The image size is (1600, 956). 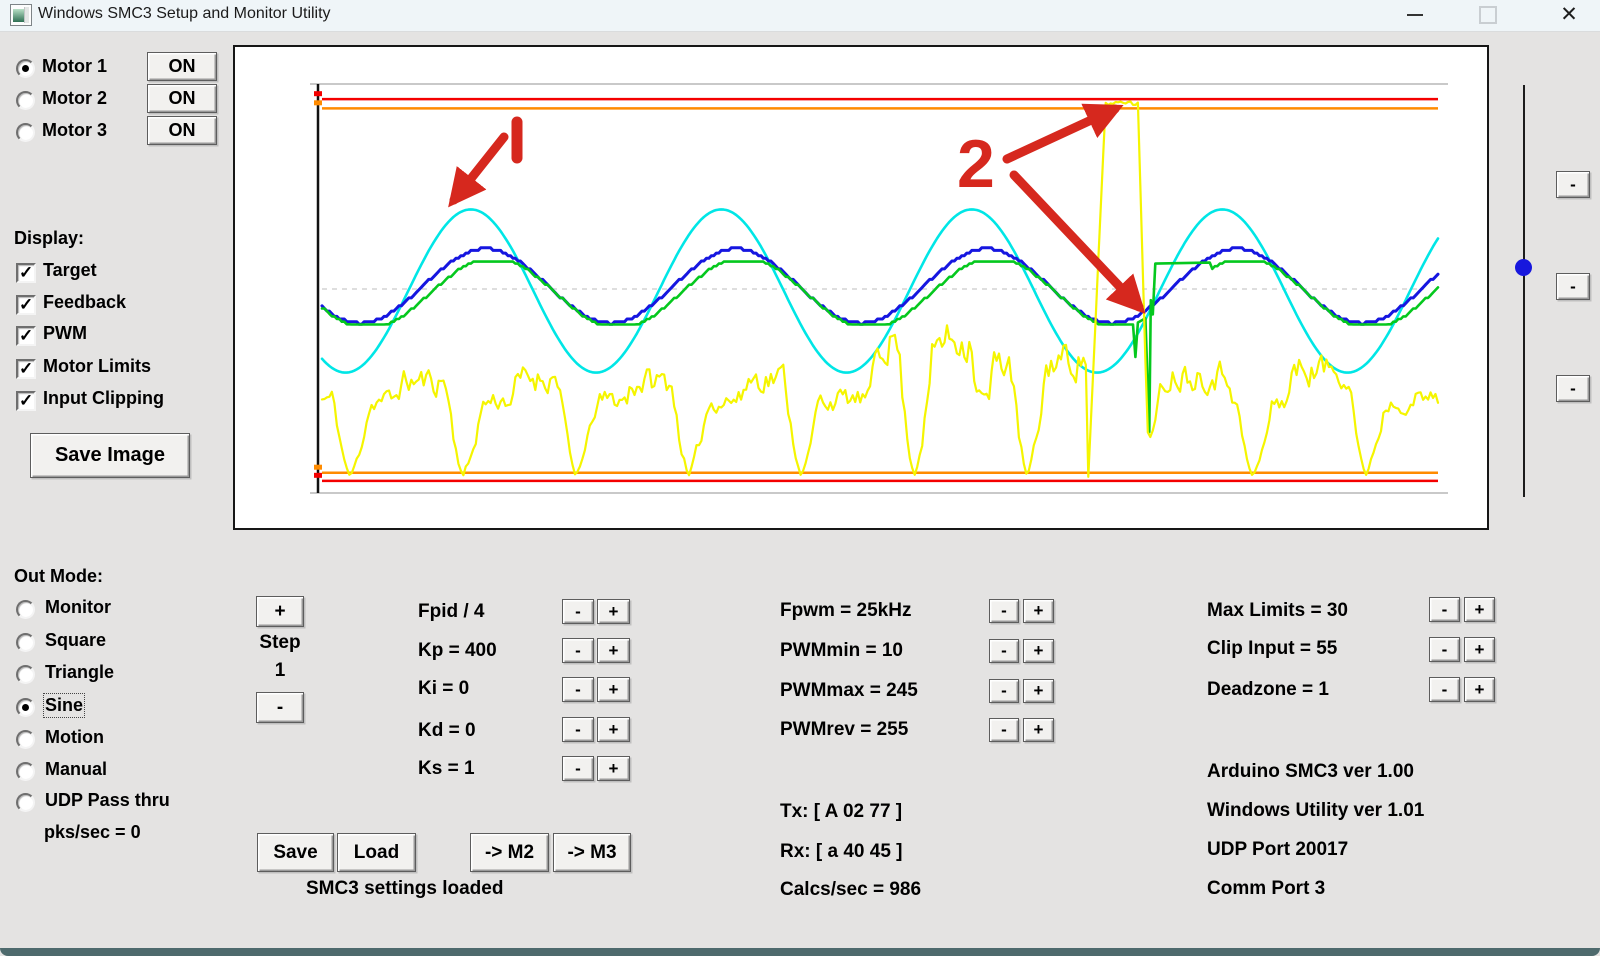 I want to click on clip-input-plus-button: +, so click(x=1479, y=649).